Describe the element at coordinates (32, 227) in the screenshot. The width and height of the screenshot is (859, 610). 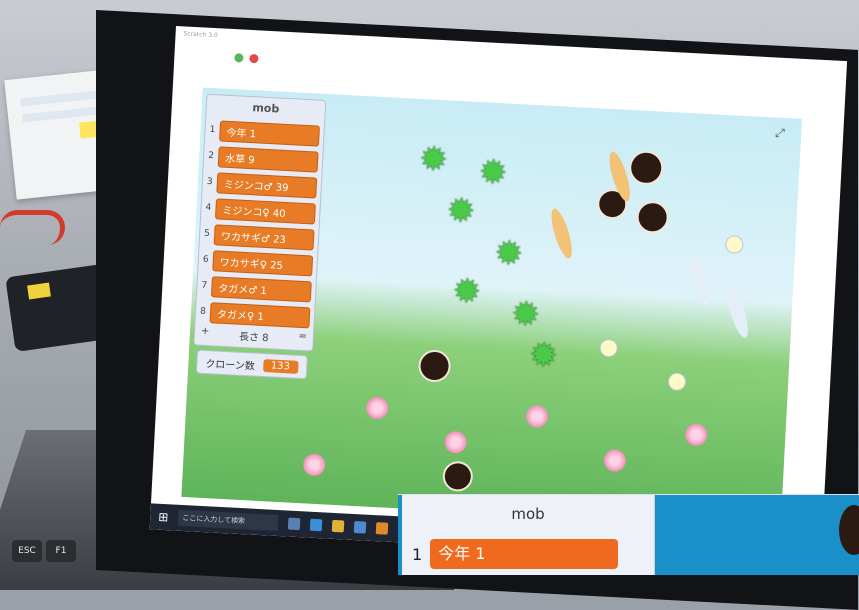
I see `red-cable` at that location.